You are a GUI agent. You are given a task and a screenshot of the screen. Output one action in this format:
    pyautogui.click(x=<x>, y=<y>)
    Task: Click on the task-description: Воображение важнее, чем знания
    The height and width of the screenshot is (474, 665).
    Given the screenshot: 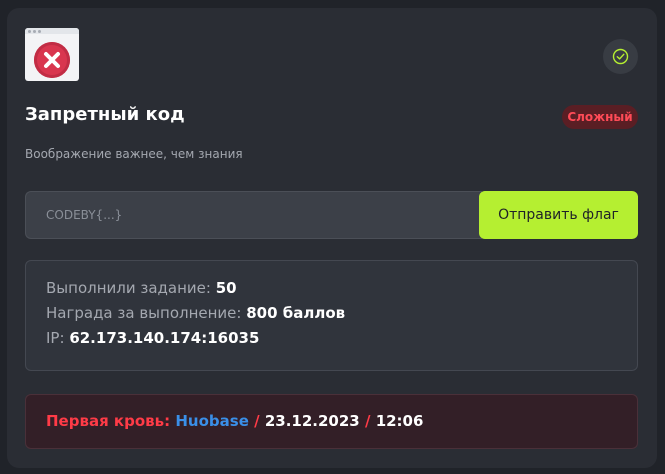 What is the action you would take?
    pyautogui.click(x=134, y=154)
    